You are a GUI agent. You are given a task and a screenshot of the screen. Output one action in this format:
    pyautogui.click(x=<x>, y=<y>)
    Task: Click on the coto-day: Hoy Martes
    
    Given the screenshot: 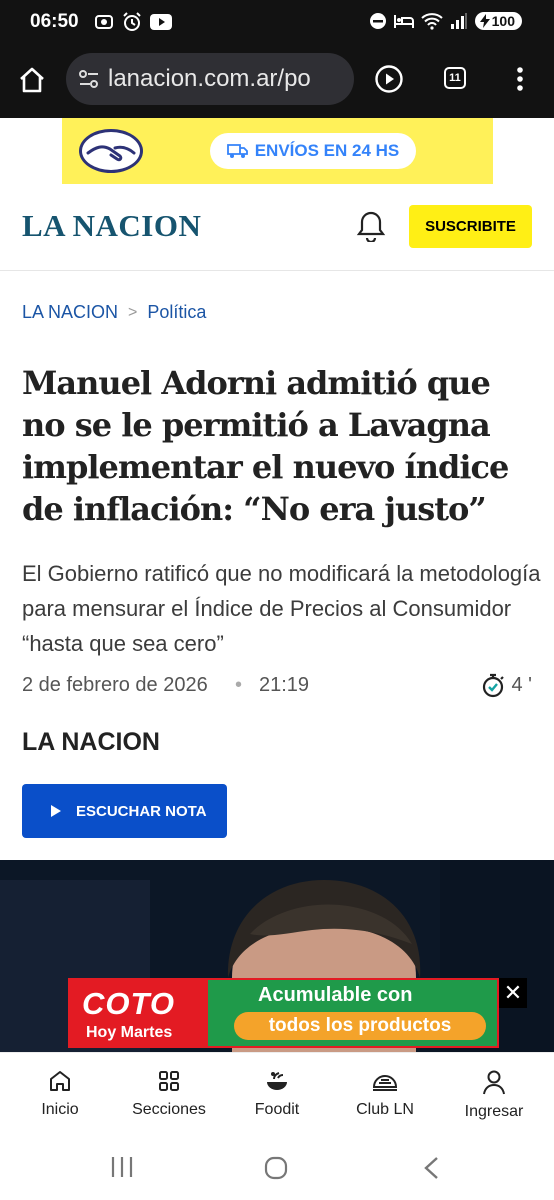 What is the action you would take?
    pyautogui.click(x=129, y=1032)
    